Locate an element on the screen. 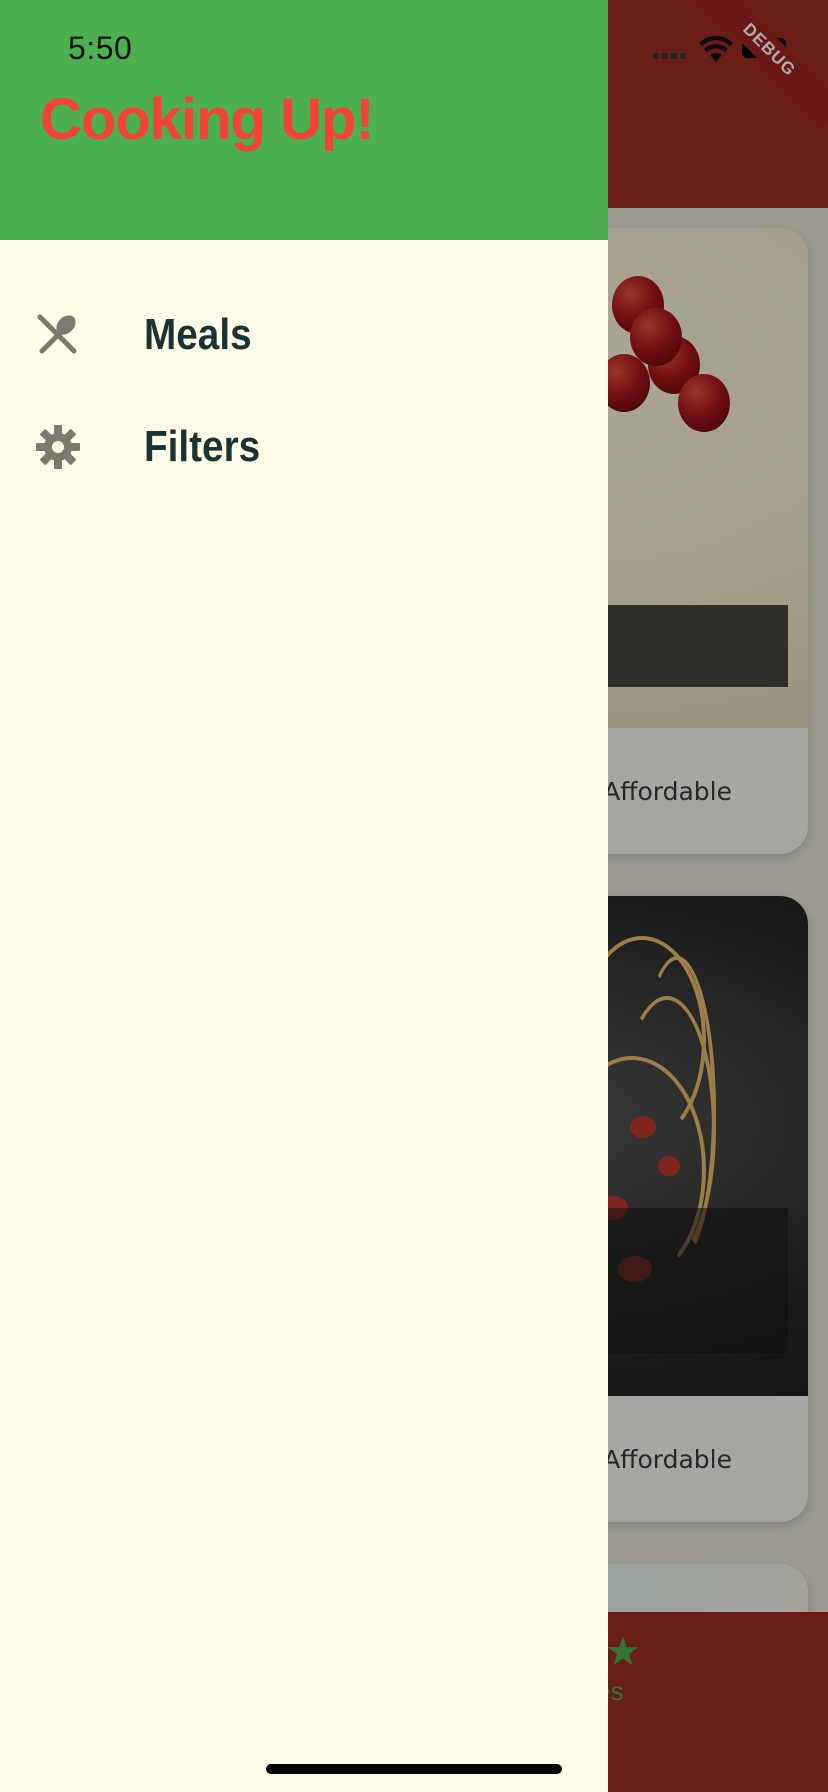  drawer-title: Cooking Up! is located at coordinates (207, 119).